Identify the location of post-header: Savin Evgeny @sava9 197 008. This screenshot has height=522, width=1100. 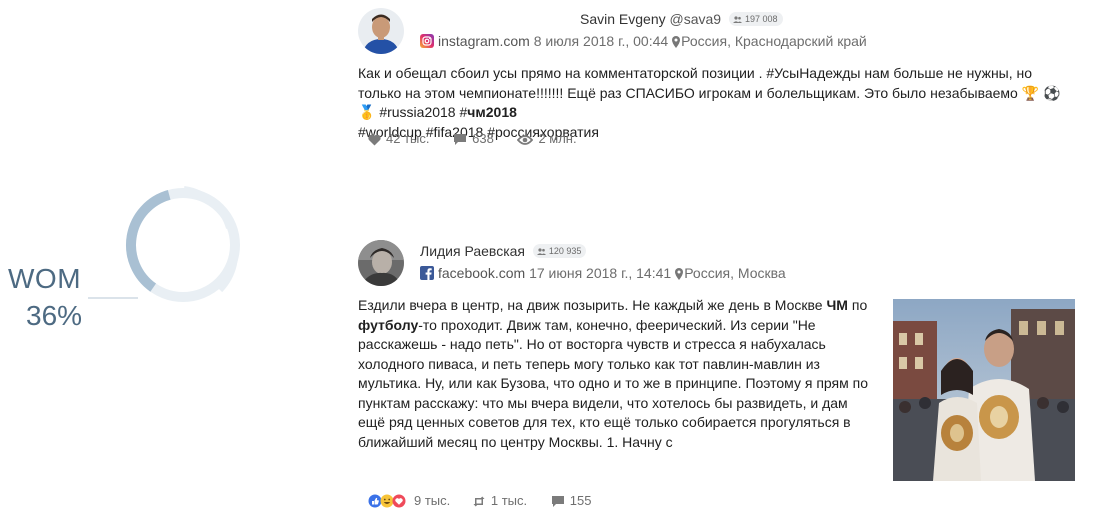
(681, 19).